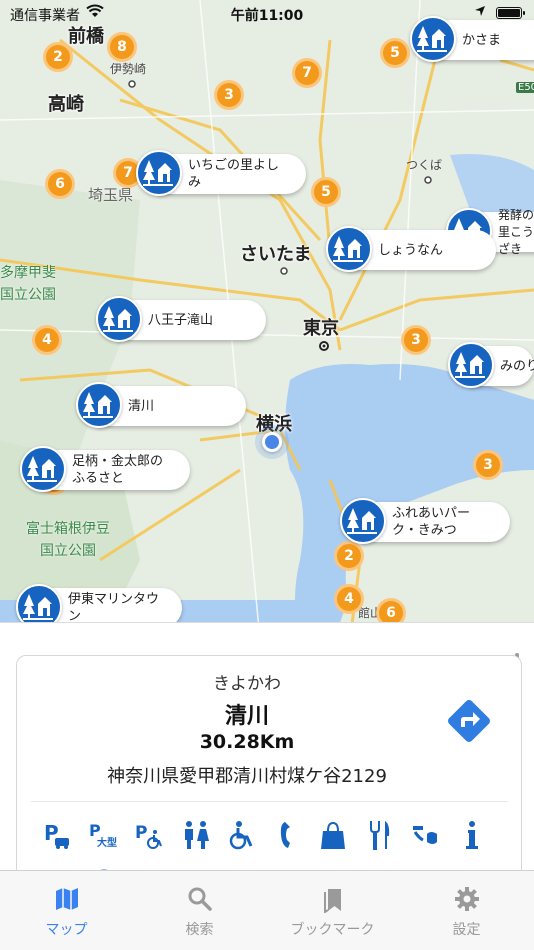  Describe the element at coordinates (128, 69) in the screenshot. I see `place-label-isesaki: 伊勢崎` at that location.